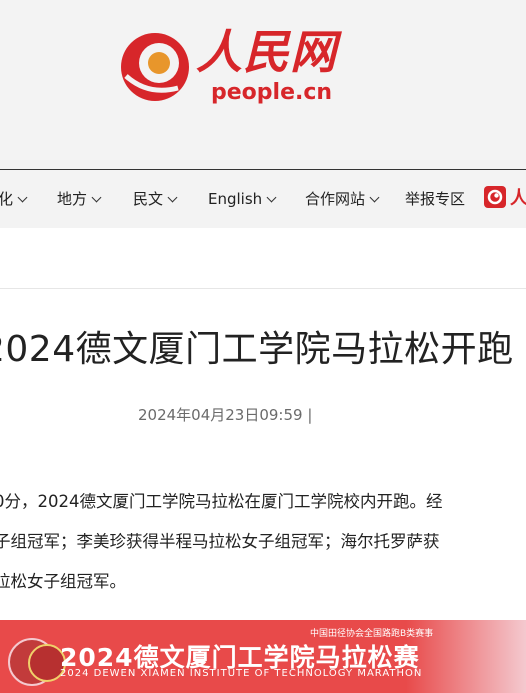 This screenshot has width=526, height=693. What do you see at coordinates (518, 199) in the screenshot?
I see `nav-partial-logo-text: 人` at bounding box center [518, 199].